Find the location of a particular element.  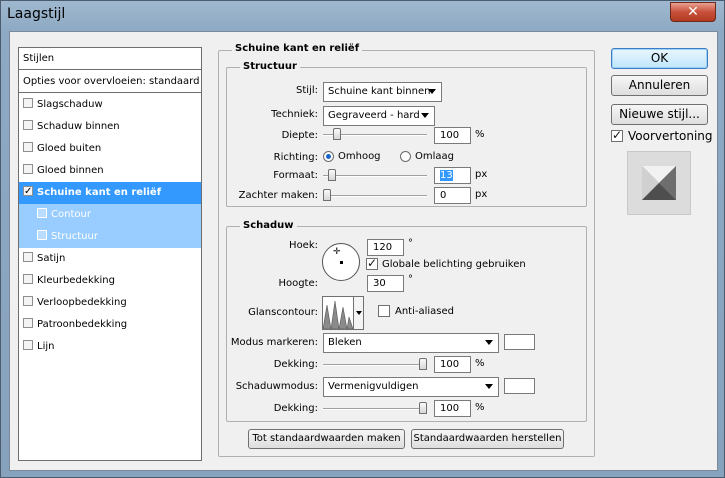

blend-options-item: Opties voor overvloeien: standaard is located at coordinates (110, 82).